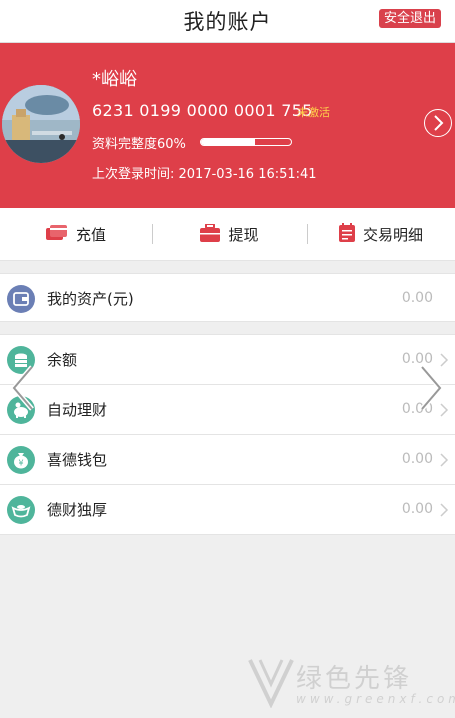  Describe the element at coordinates (62, 360) in the screenshot. I see `balance-label: 余额` at that location.